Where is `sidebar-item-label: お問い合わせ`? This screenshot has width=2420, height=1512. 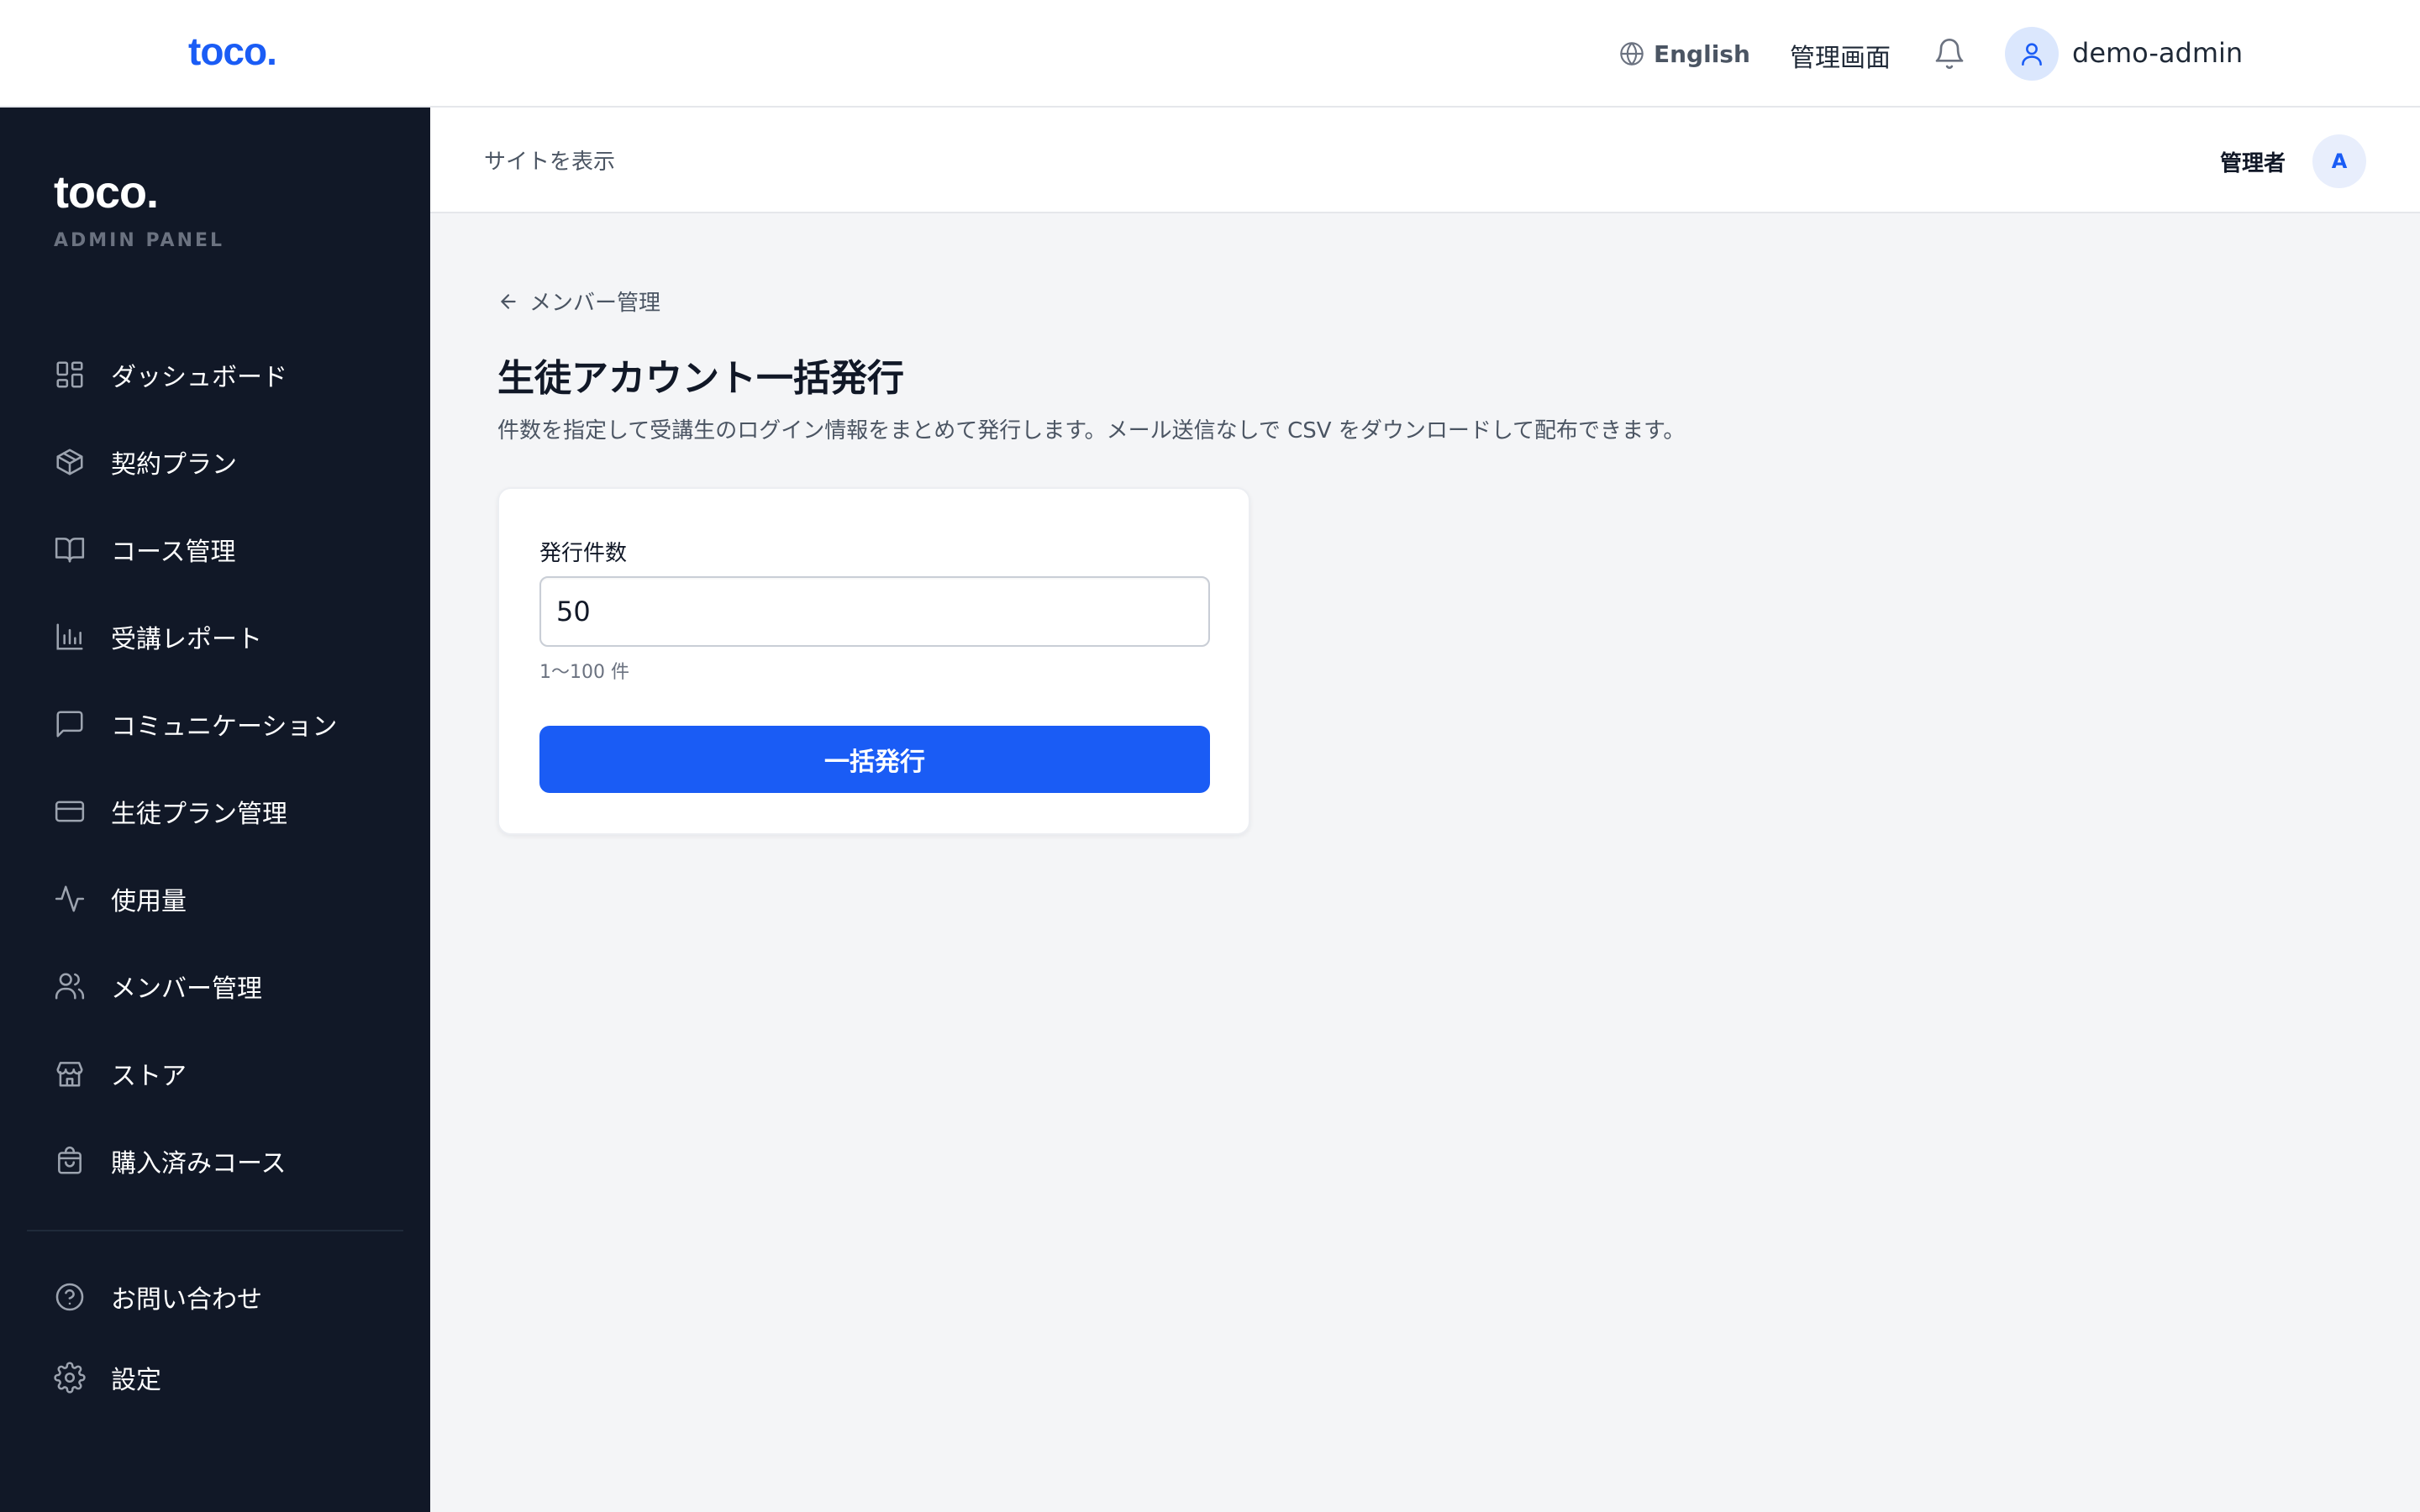 sidebar-item-label: お問い合わせ is located at coordinates (187, 1300).